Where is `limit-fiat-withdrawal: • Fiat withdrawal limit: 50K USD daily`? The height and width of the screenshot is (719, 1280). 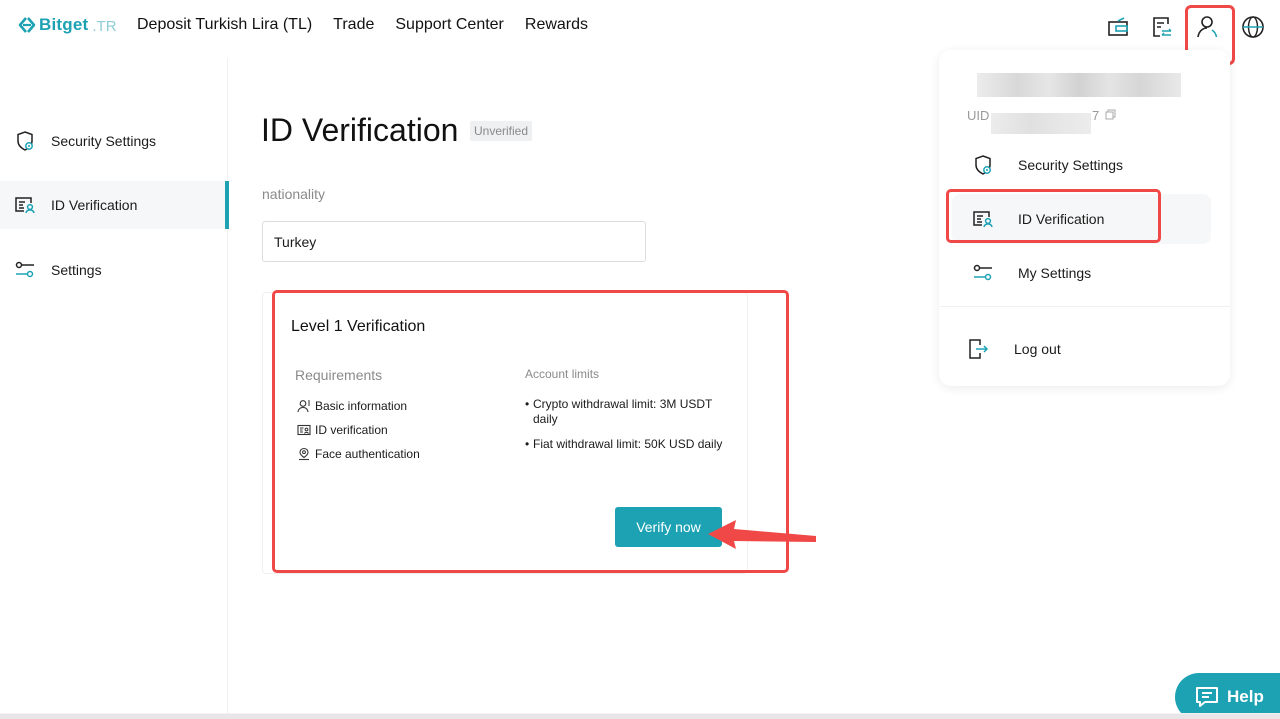 limit-fiat-withdrawal: • Fiat withdrawal limit: 50K USD daily is located at coordinates (625, 444).